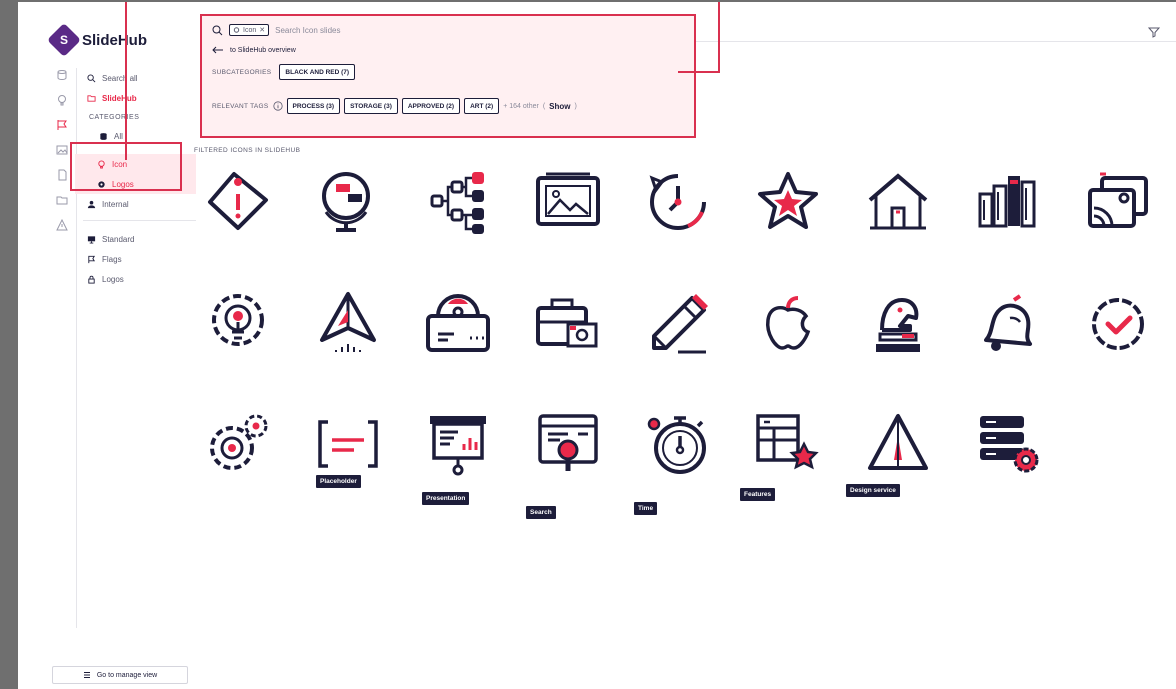 The image size is (1176, 689). I want to click on info-icon, so click(277, 106).